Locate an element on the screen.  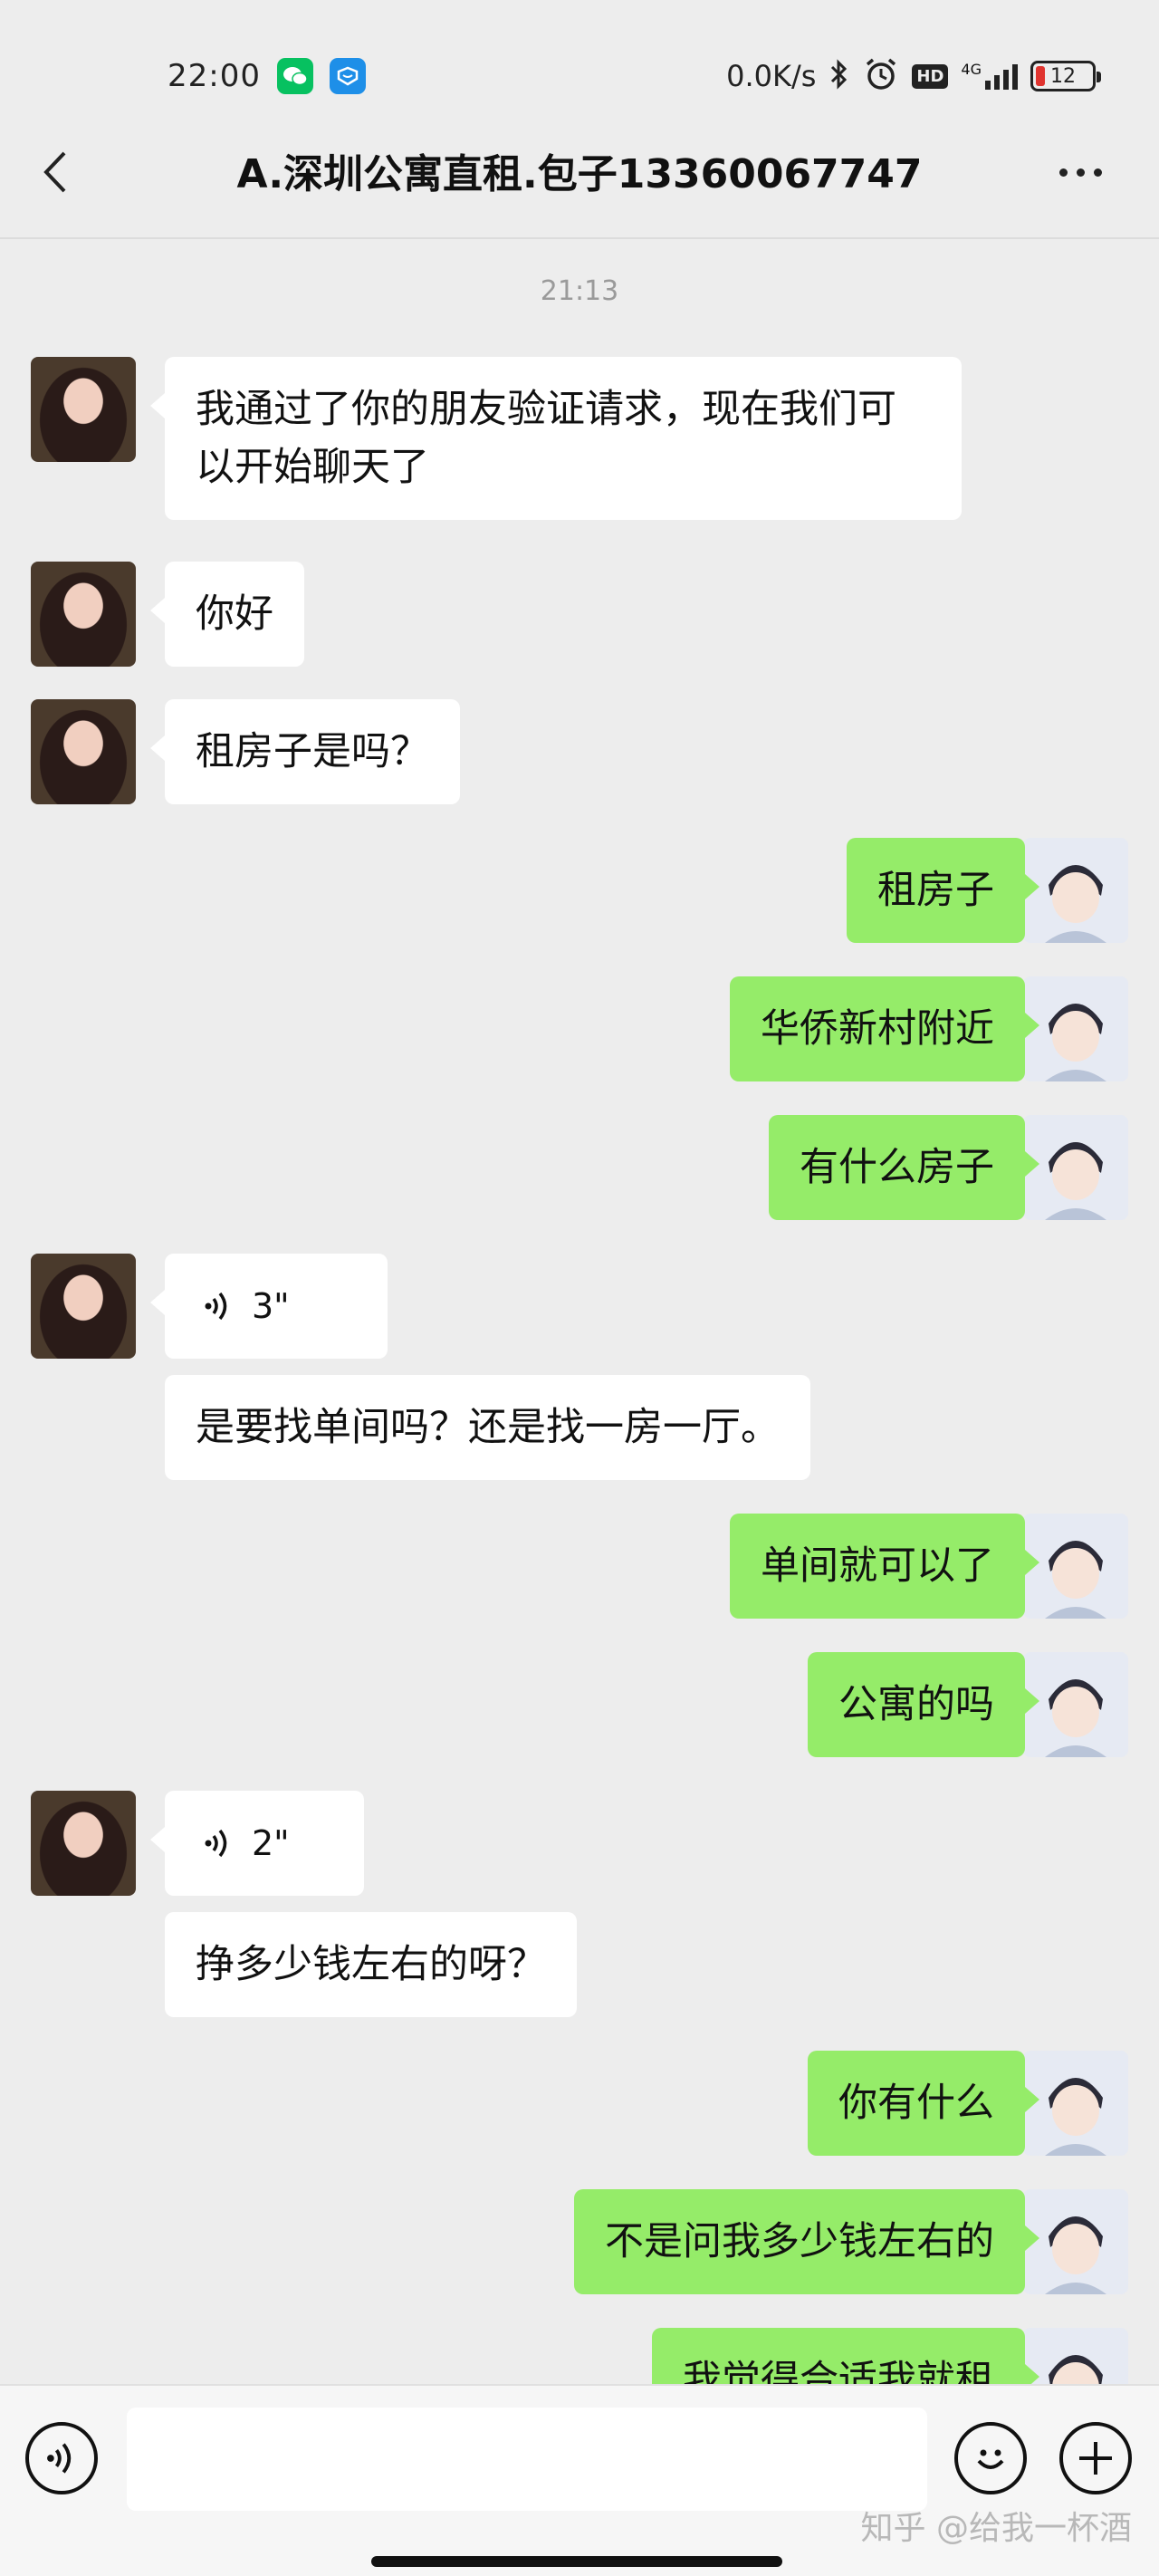
message-text: 租房子 is located at coordinates (935, 890).